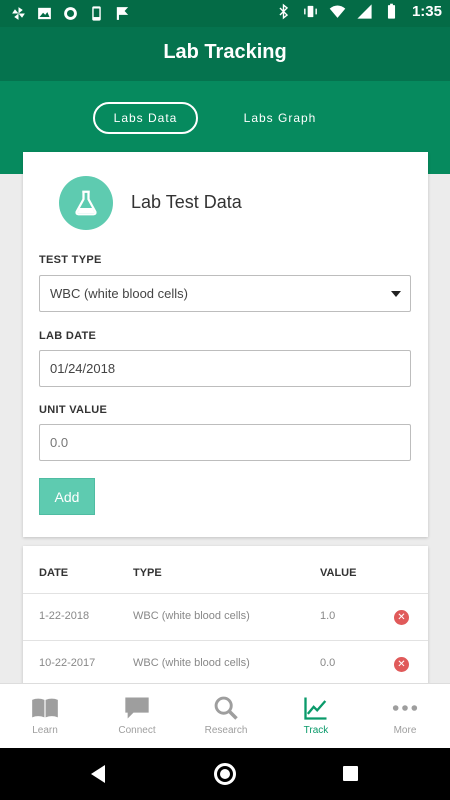 The height and width of the screenshot is (800, 450). I want to click on nav-label: Learn, so click(45, 730).